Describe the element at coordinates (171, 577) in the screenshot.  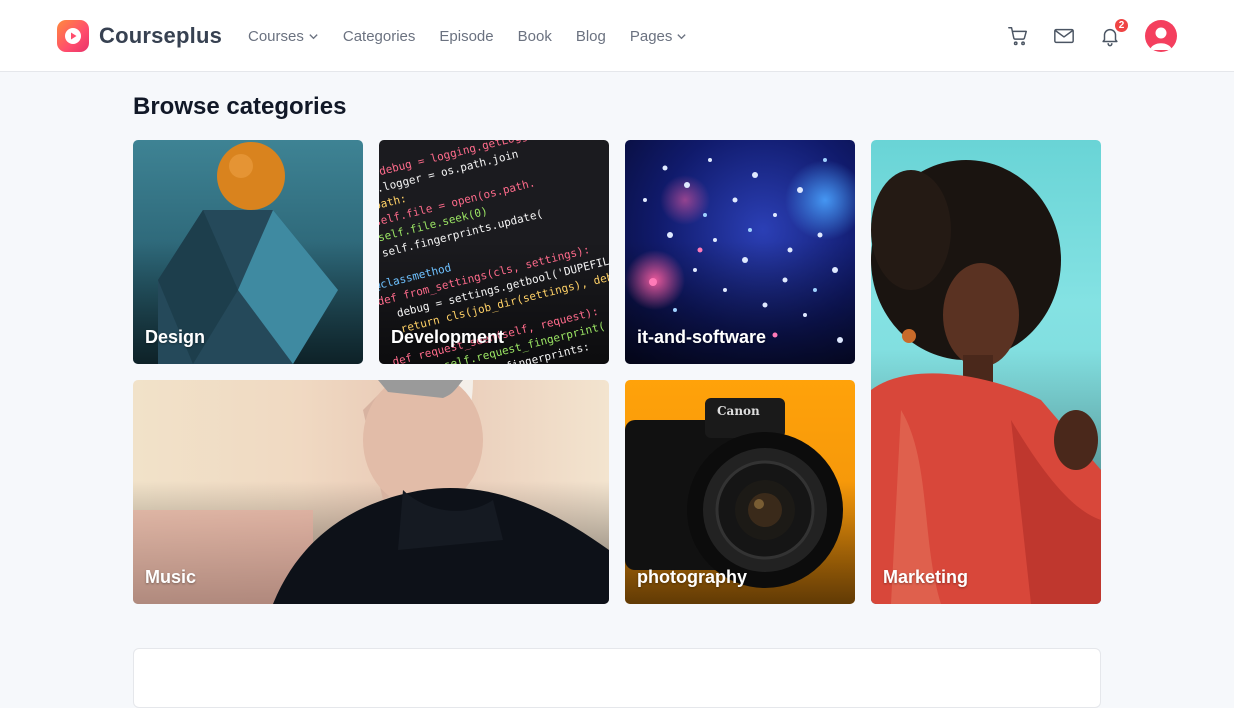
I see `category-label: Music` at that location.